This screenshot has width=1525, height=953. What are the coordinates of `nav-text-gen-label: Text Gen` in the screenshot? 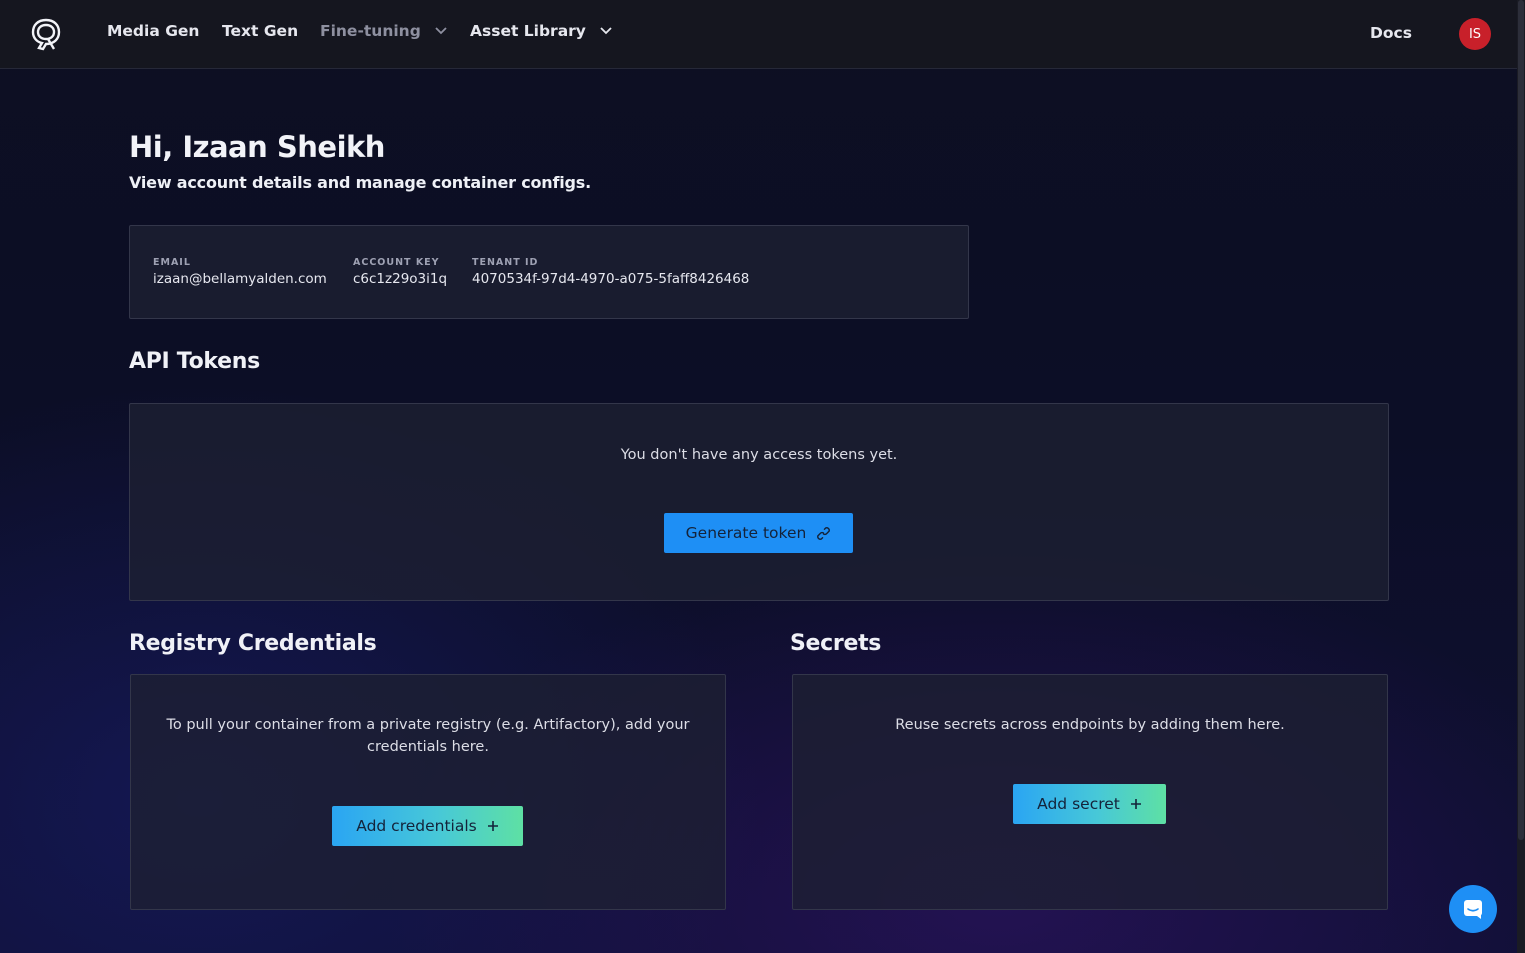 It's located at (260, 31).